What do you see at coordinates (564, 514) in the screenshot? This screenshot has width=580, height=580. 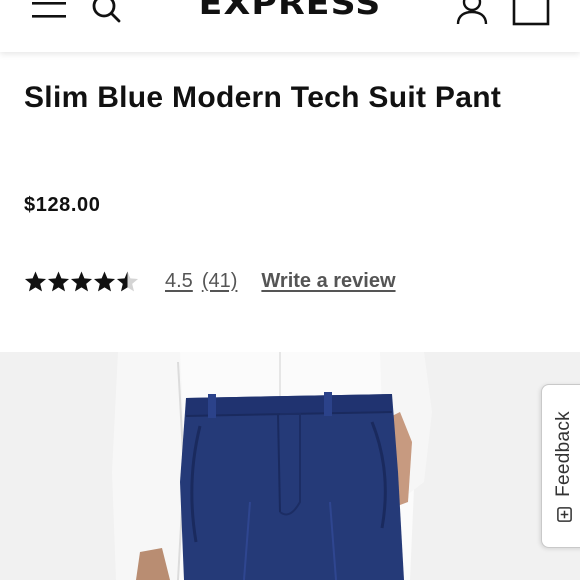 I see `feedback-icon` at bounding box center [564, 514].